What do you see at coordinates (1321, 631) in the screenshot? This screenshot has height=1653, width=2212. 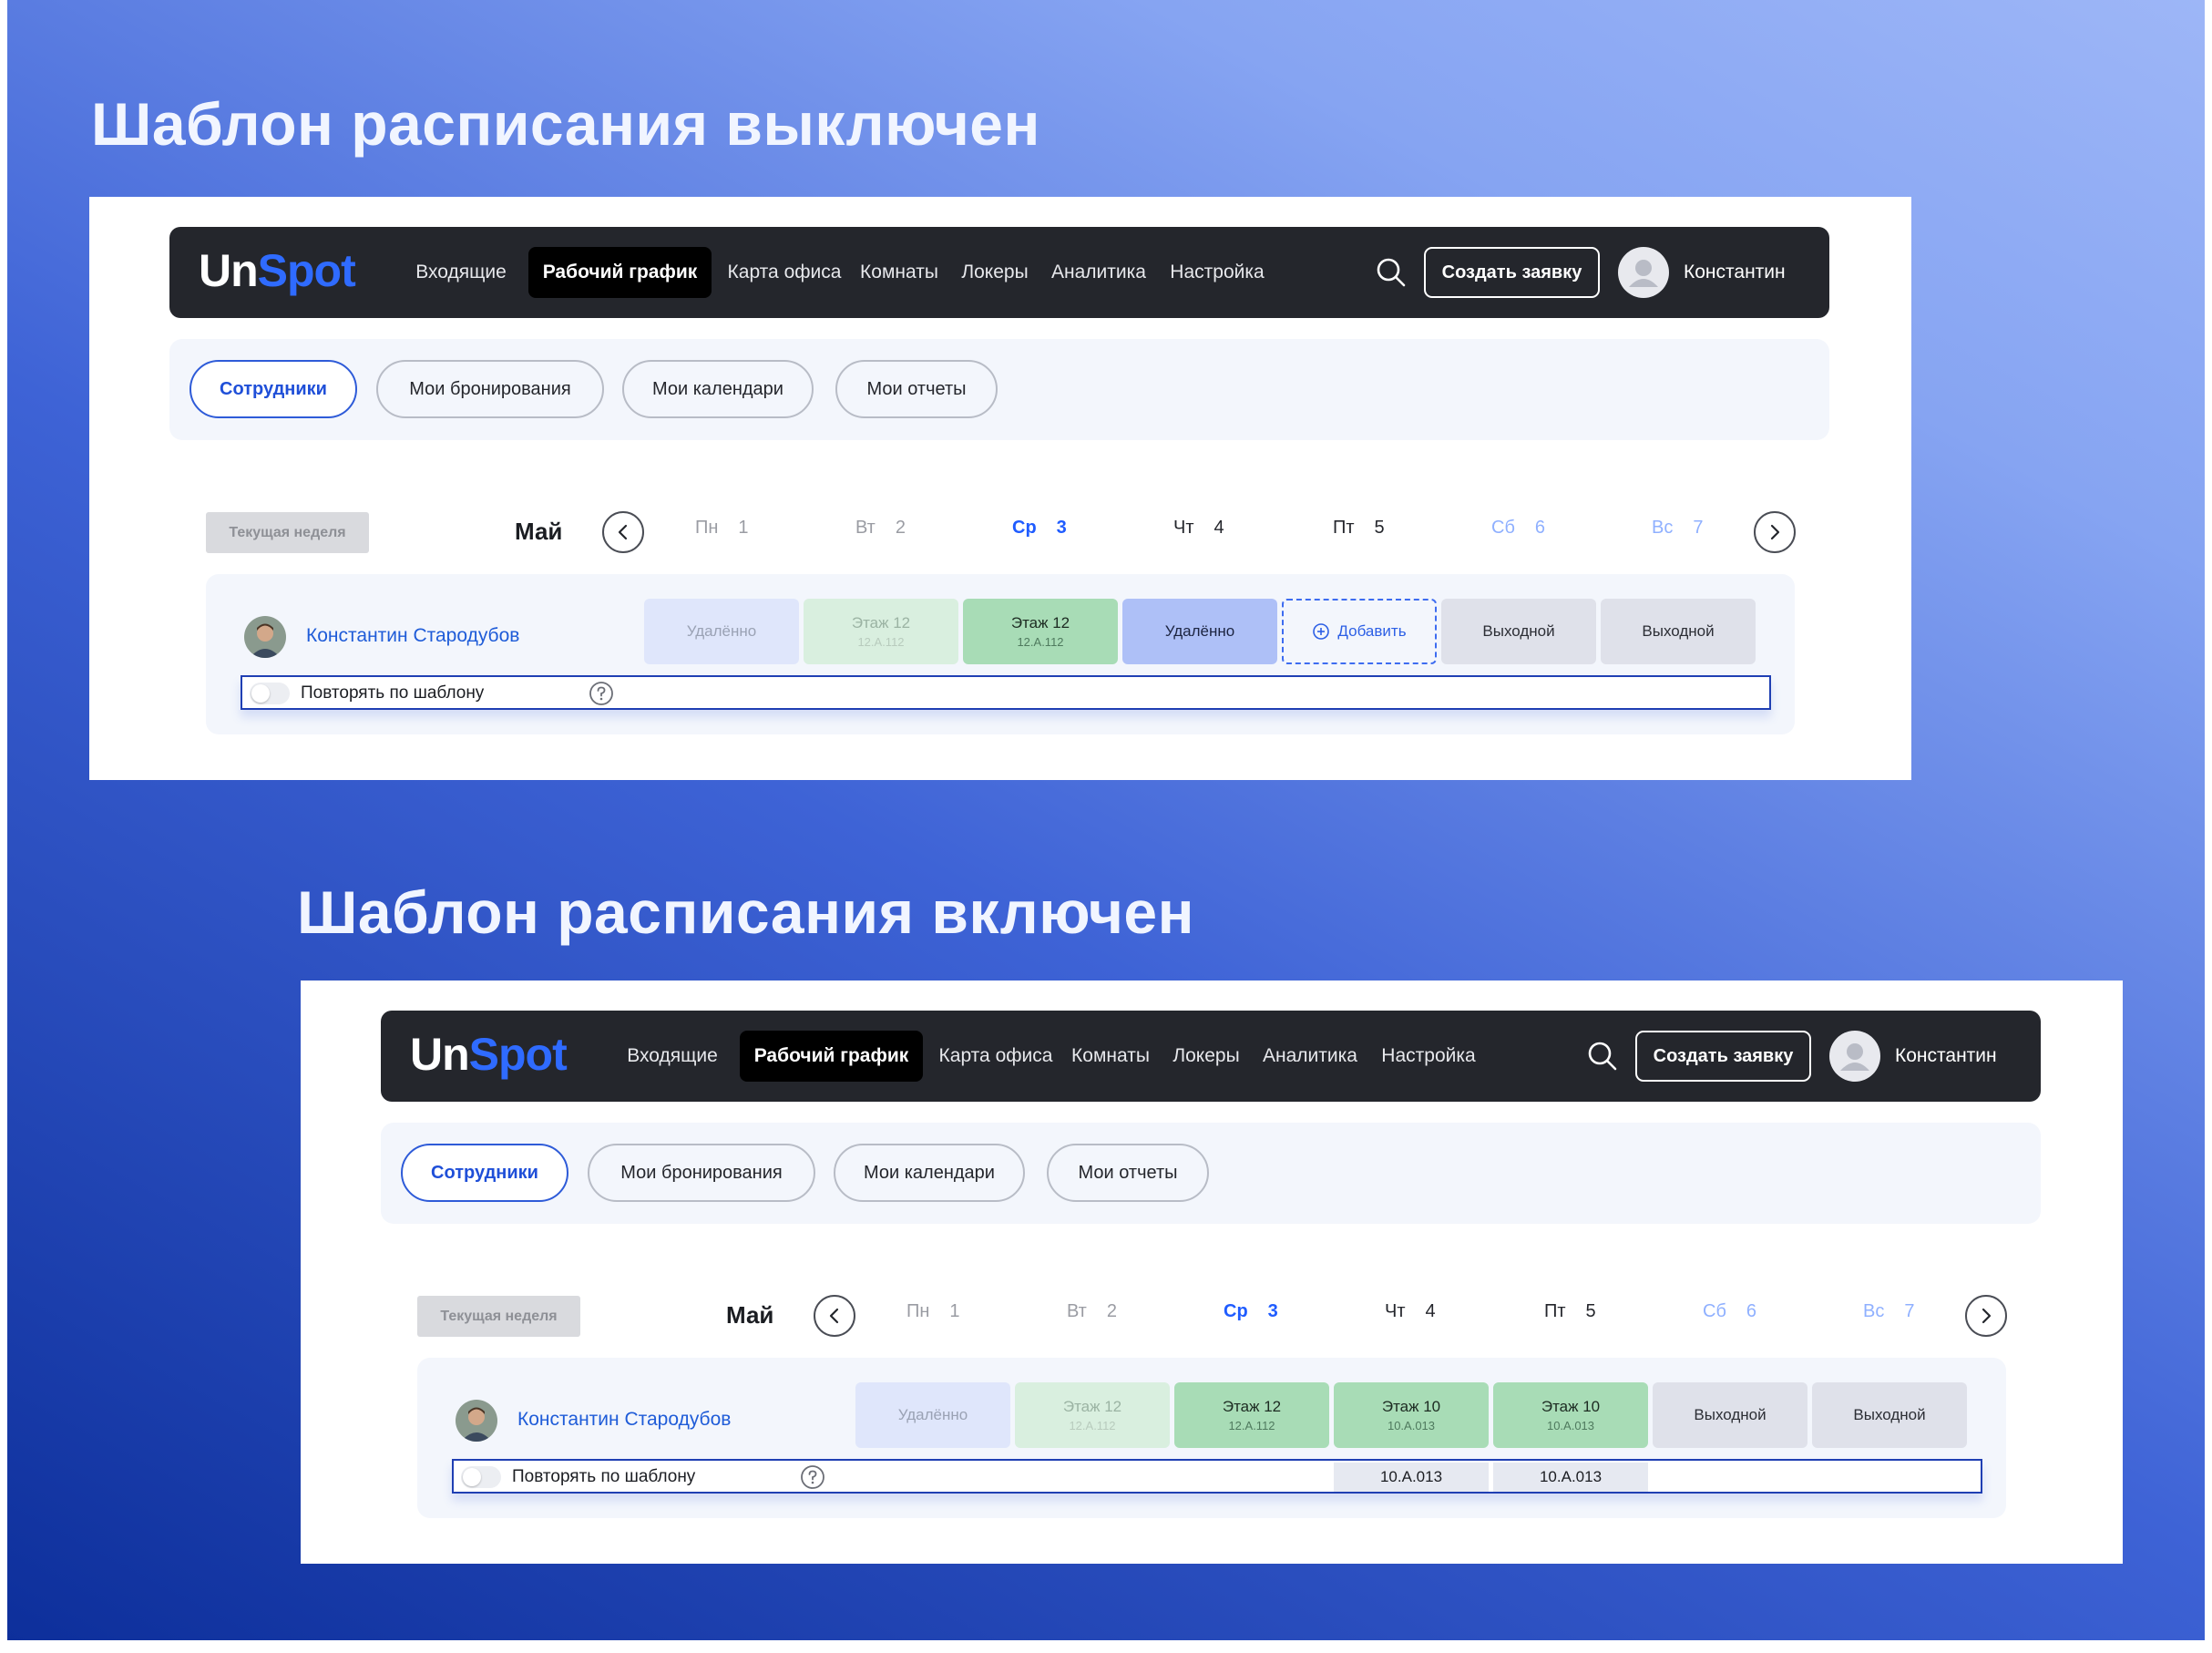 I see `plus-circle-icon` at bounding box center [1321, 631].